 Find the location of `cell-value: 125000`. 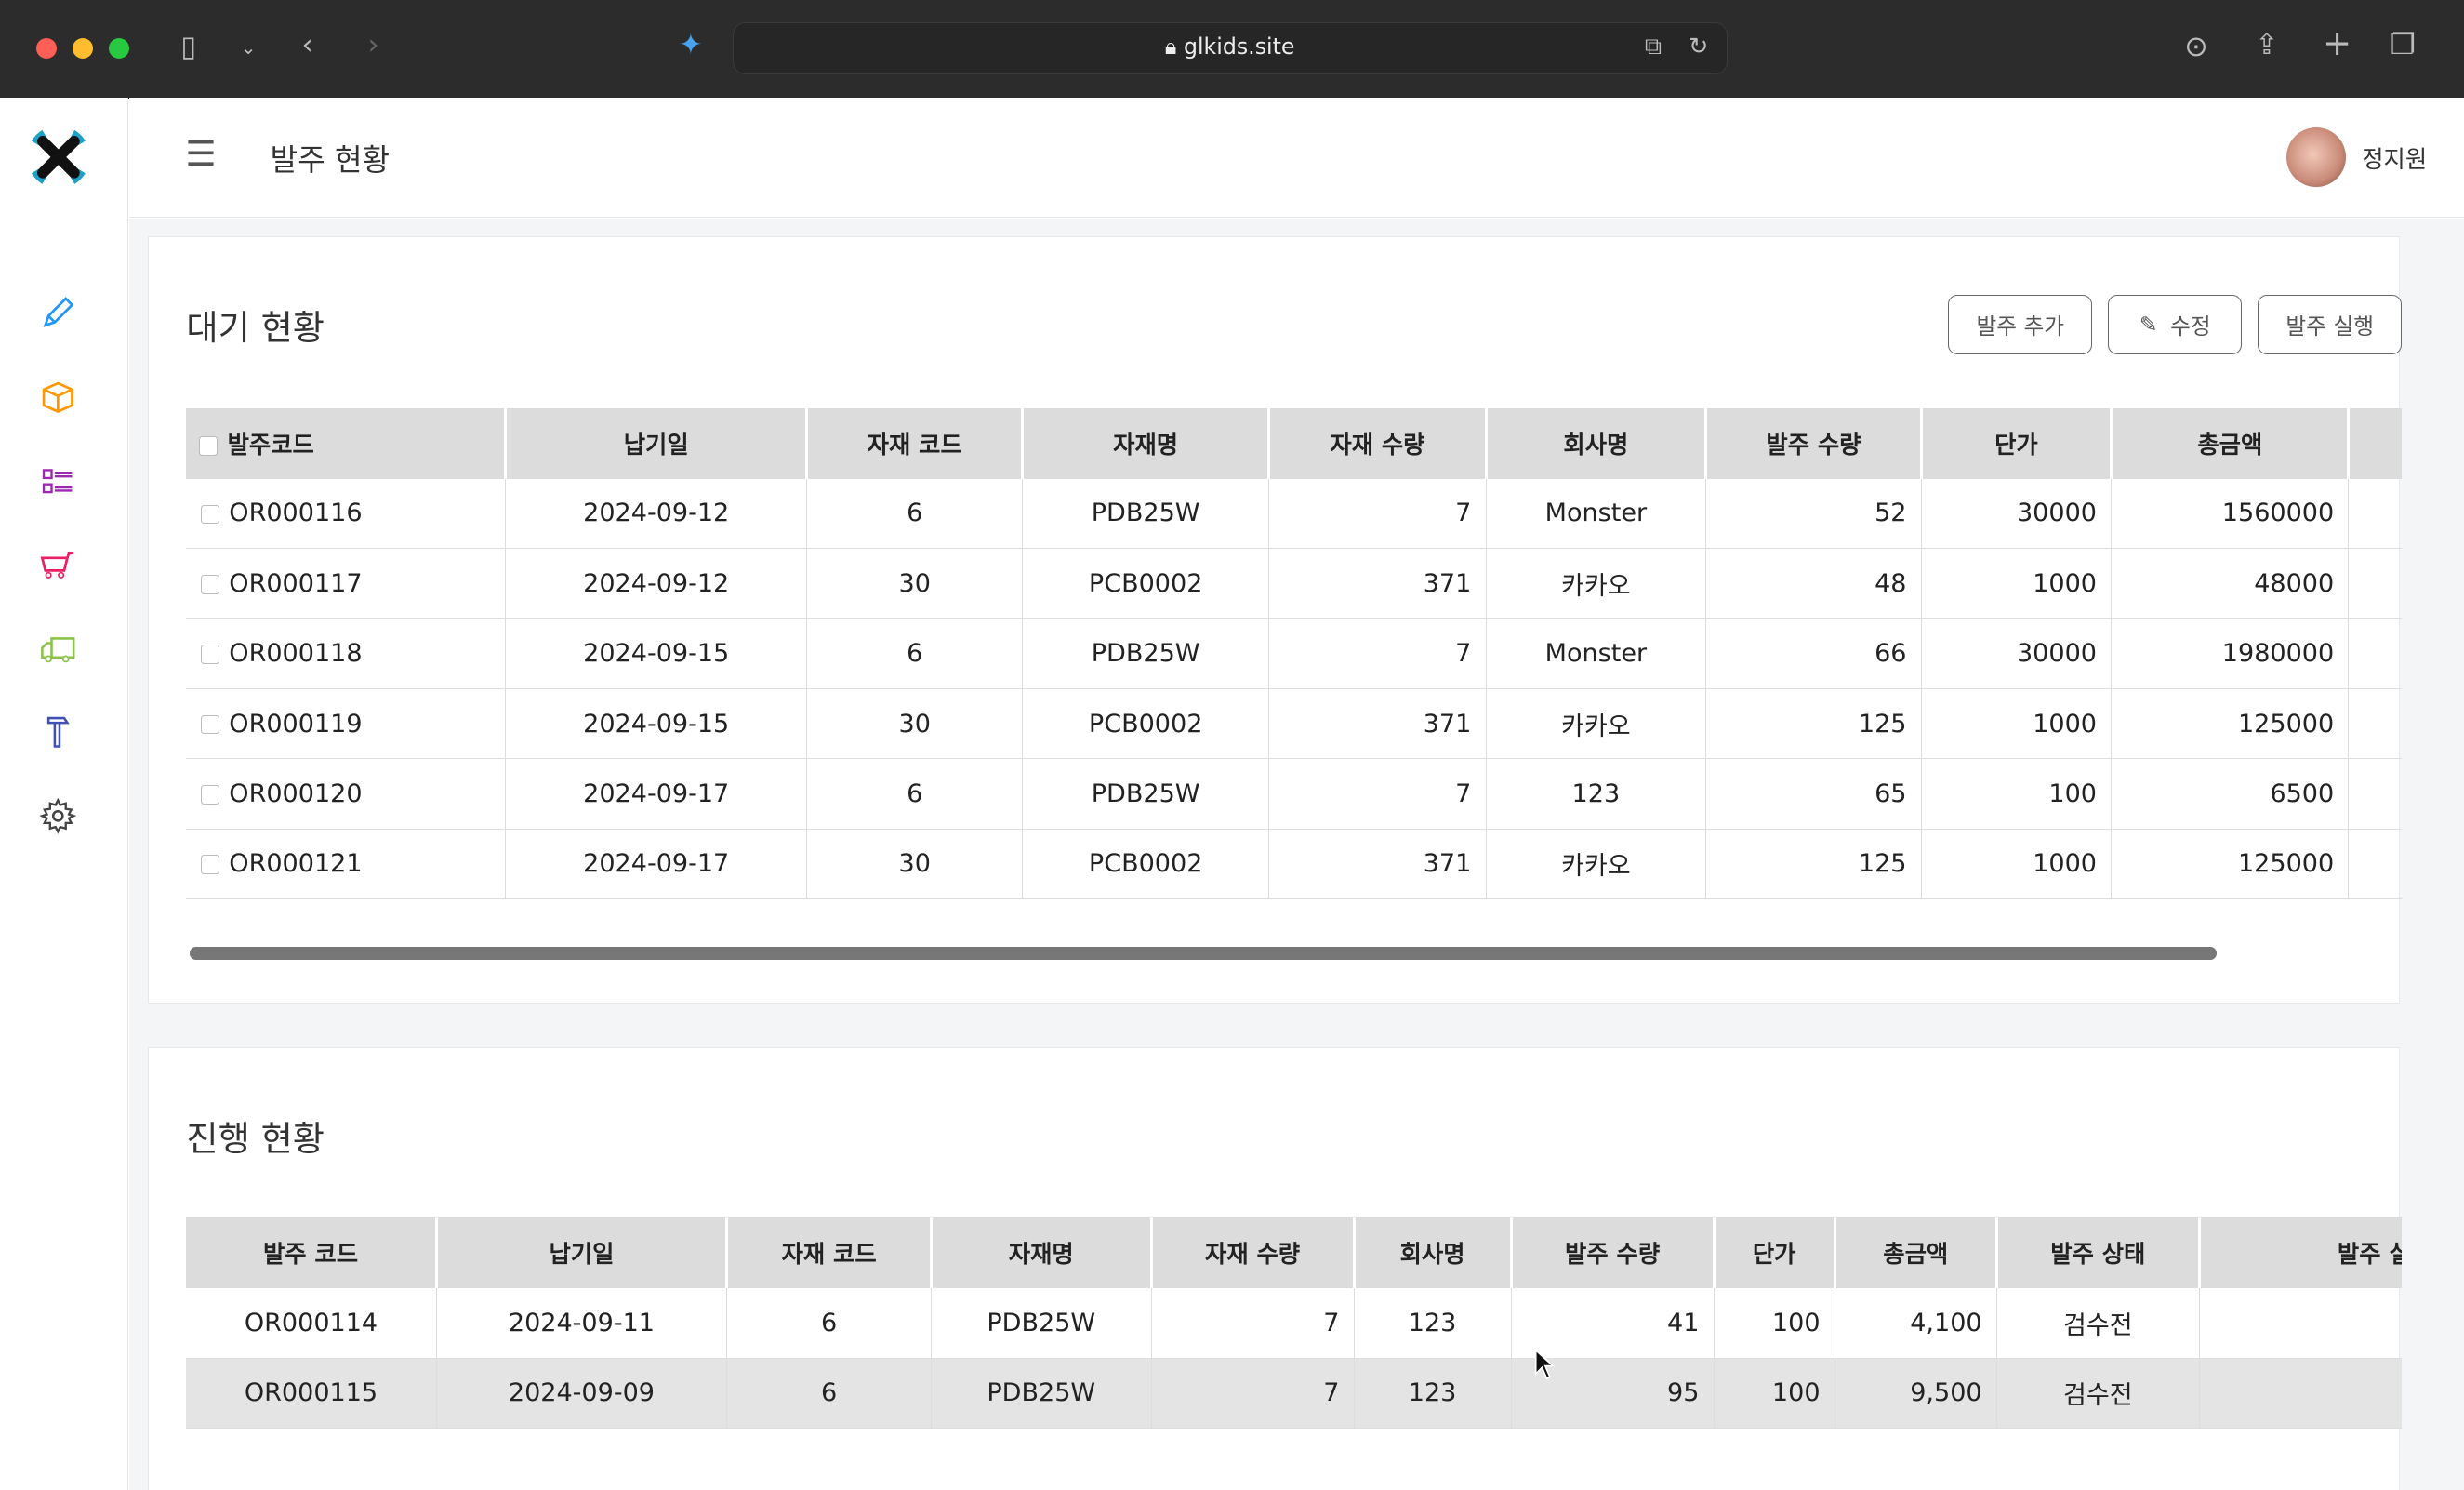

cell-value: 125000 is located at coordinates (2286, 723).